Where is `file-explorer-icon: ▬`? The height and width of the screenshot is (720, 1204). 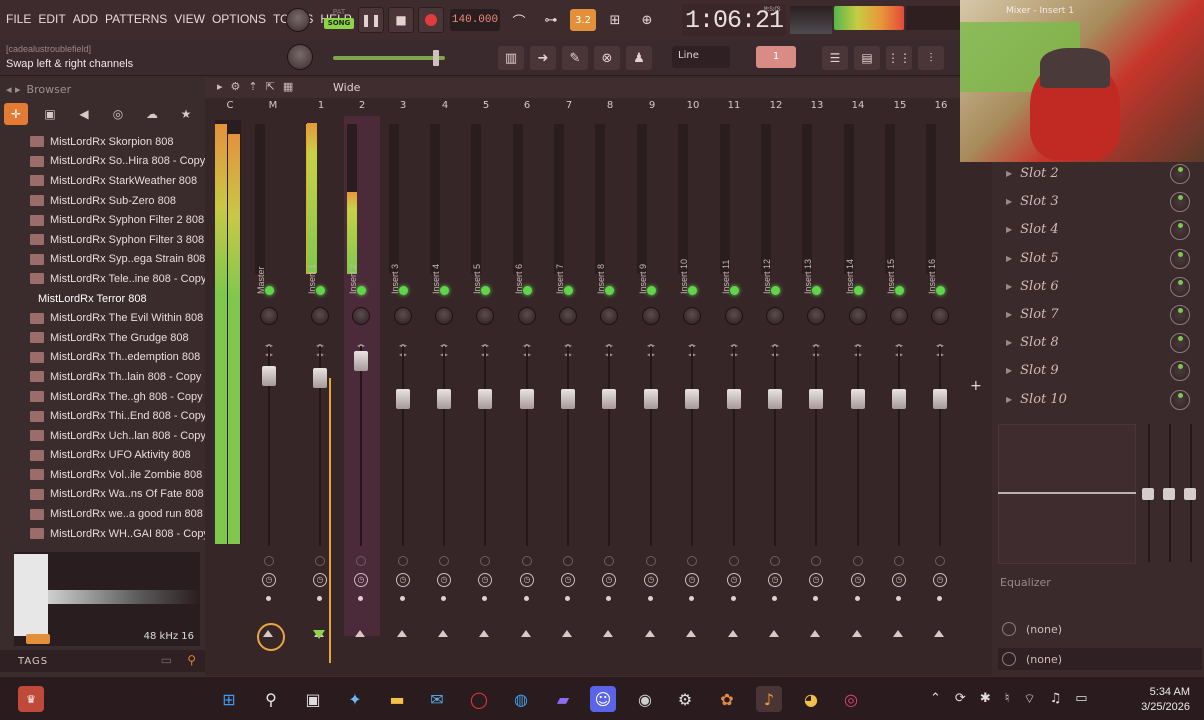 file-explorer-icon: ▬ is located at coordinates (397, 699).